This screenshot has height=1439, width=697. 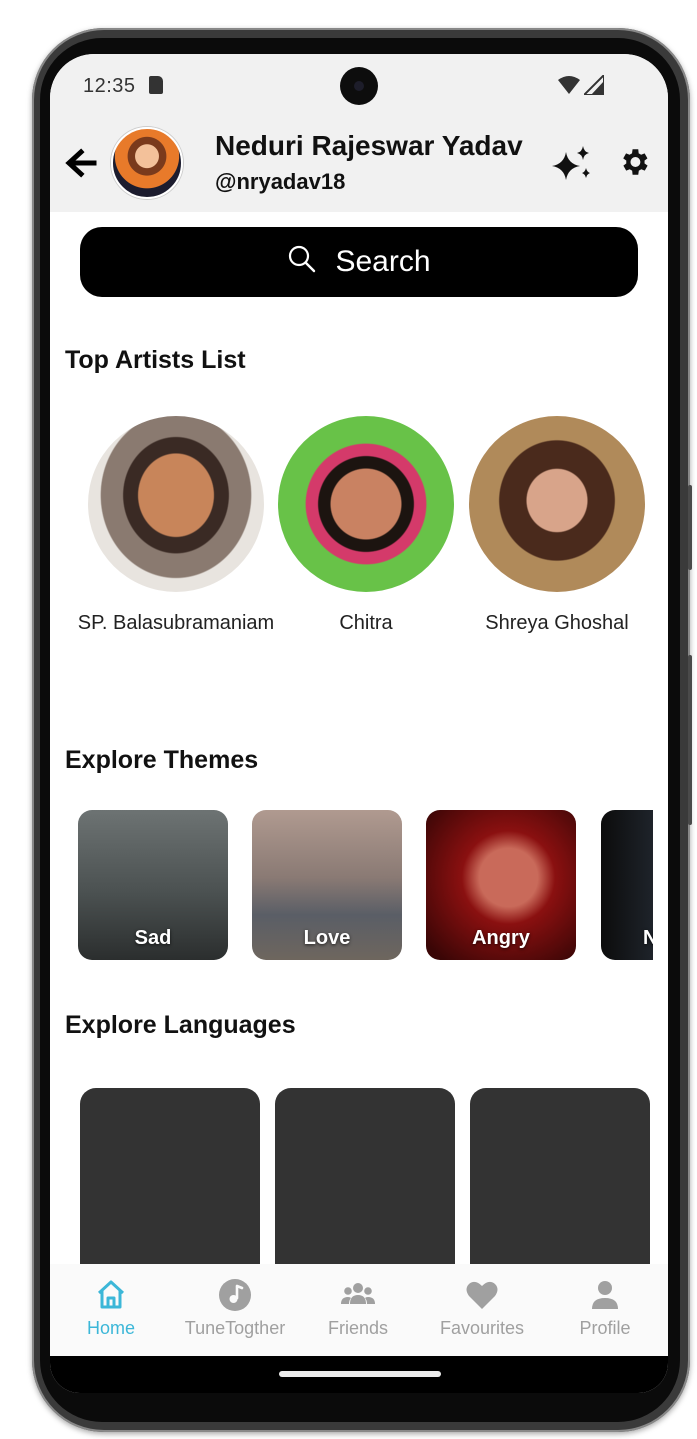 What do you see at coordinates (501, 938) in the screenshot?
I see `theme-label: Angry` at bounding box center [501, 938].